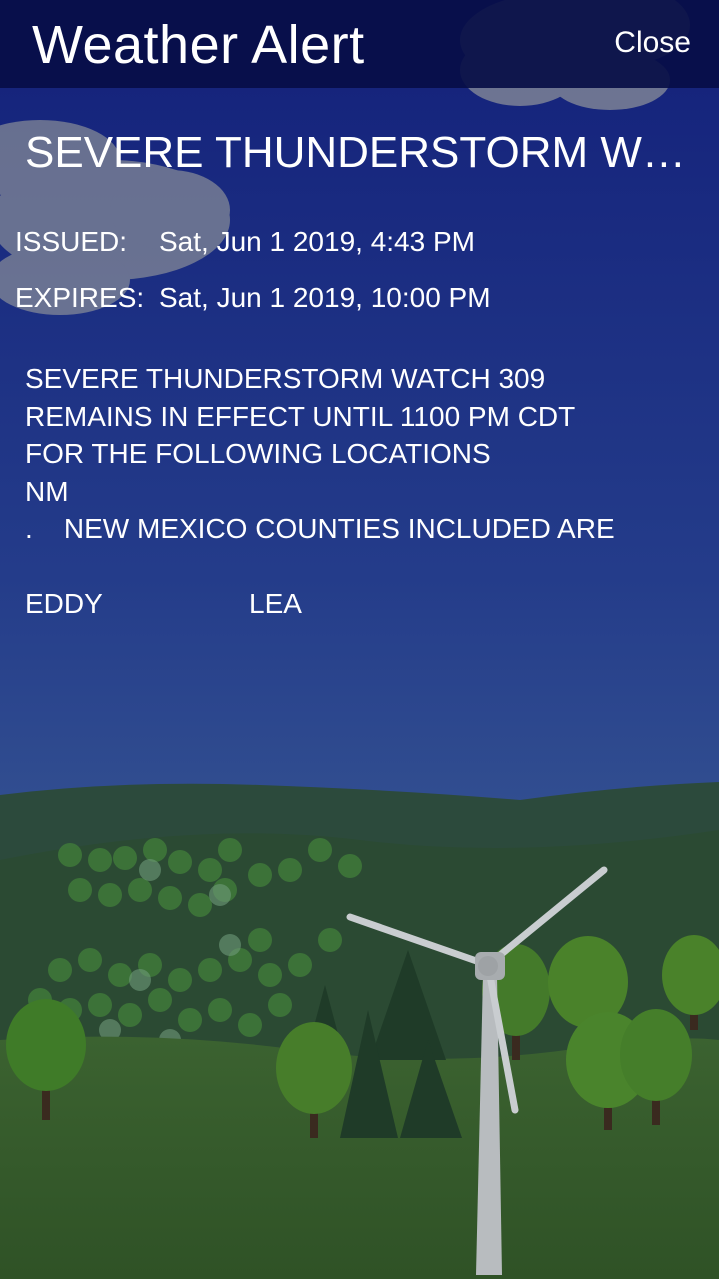 This screenshot has height=1279, width=719. Describe the element at coordinates (198, 45) in the screenshot. I see `app-title: Weather Alert` at that location.